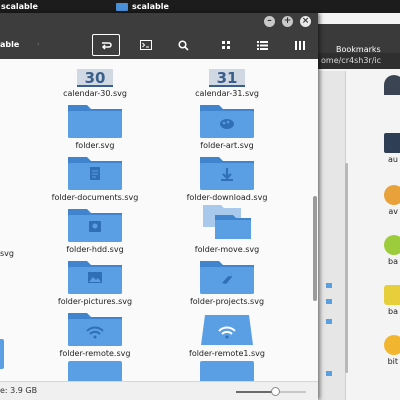 The height and width of the screenshot is (400, 400). I want to click on file-item: folder-move.svg, so click(220, 227).